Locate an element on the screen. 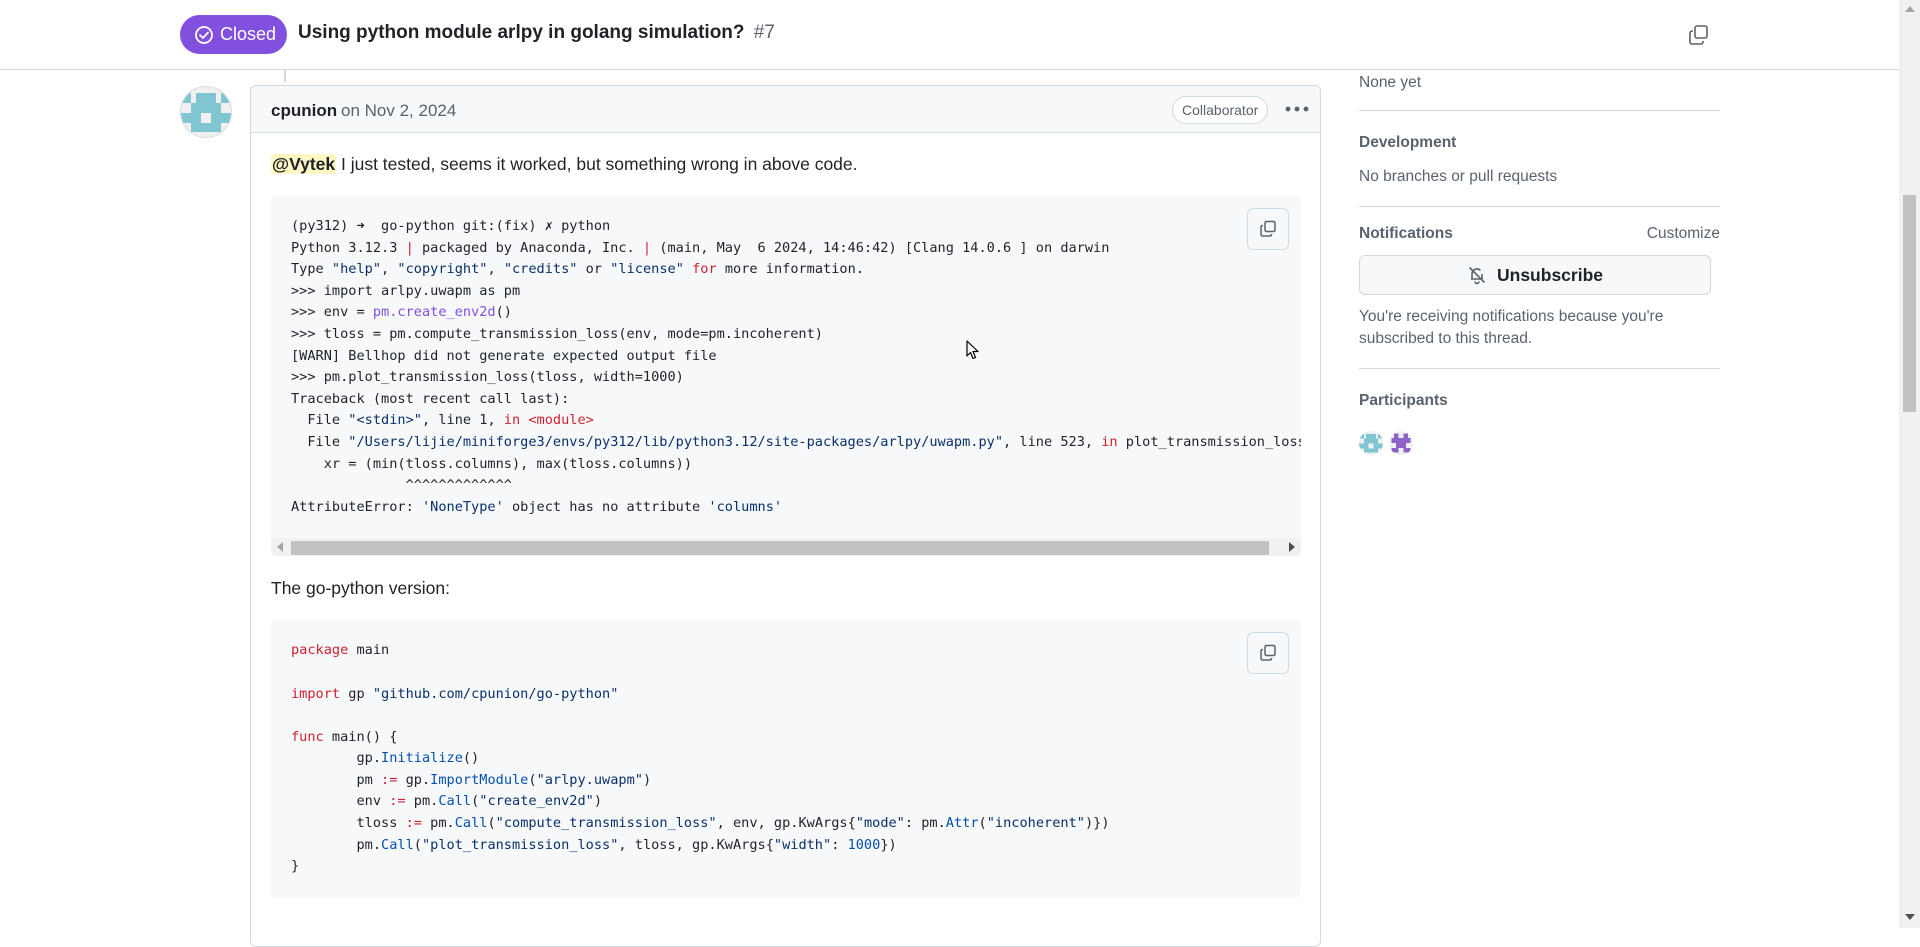 The width and height of the screenshot is (1920, 947). notifications-heading: Notifications is located at coordinates (1406, 233).